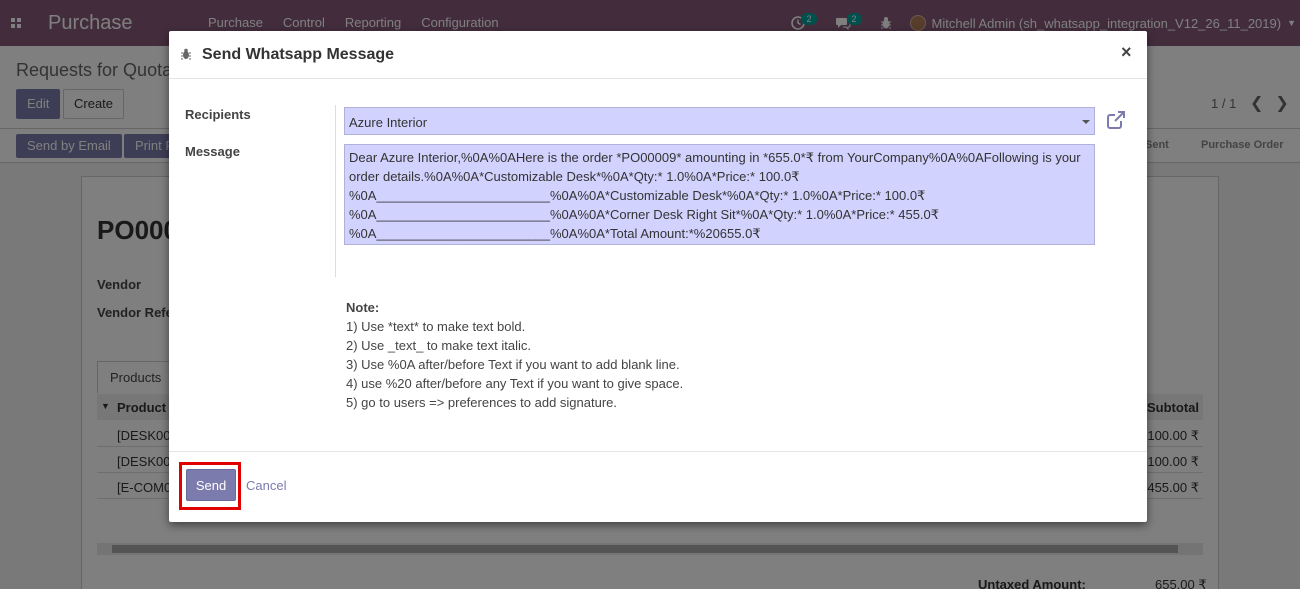 The width and height of the screenshot is (1300, 589). I want to click on message-label: Message, so click(212, 151).